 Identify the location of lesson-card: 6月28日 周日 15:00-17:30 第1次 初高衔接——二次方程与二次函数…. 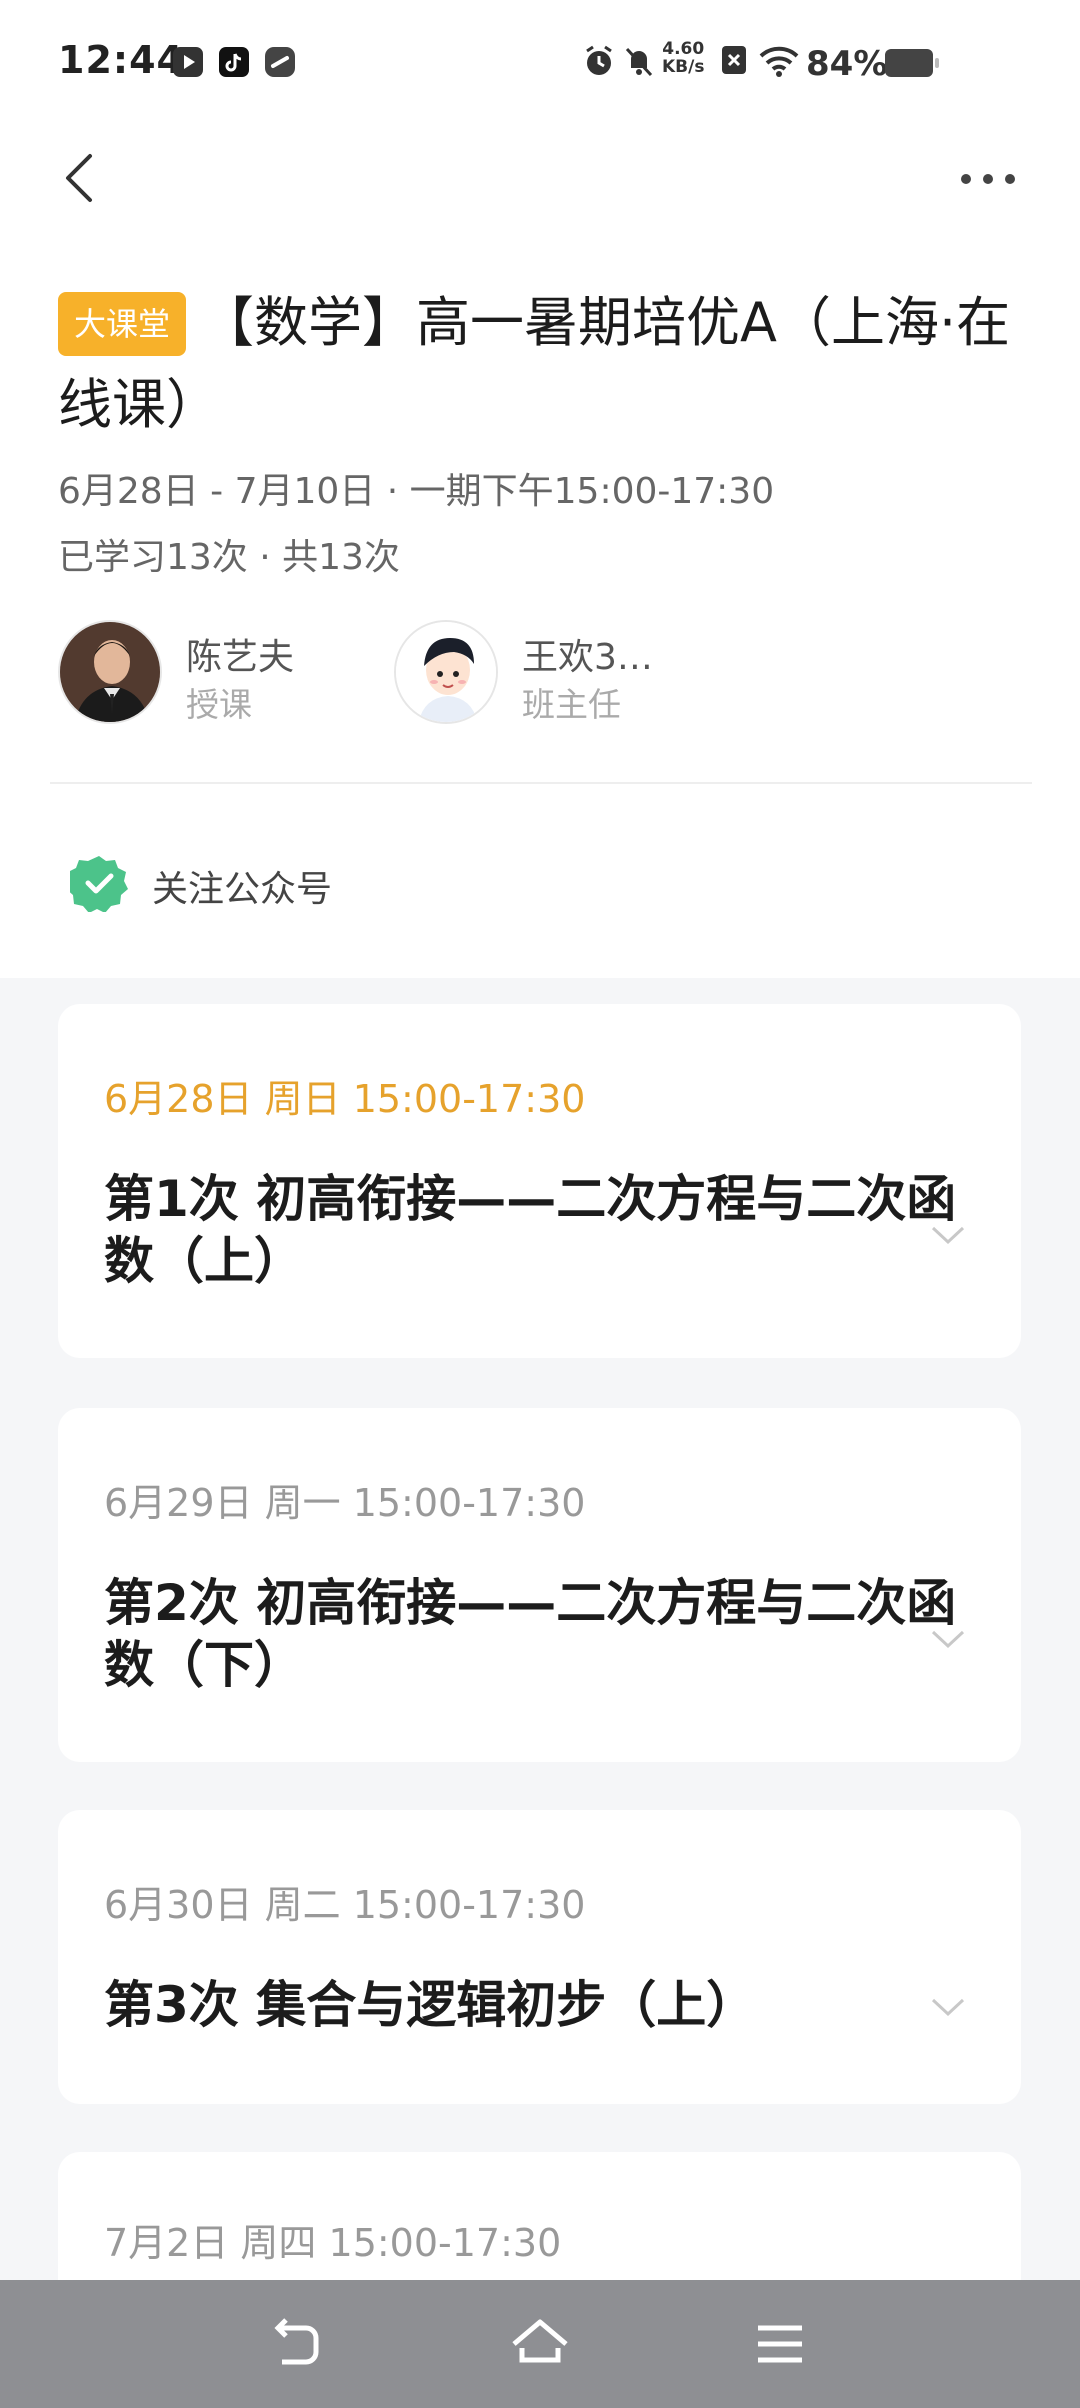
(539, 1181).